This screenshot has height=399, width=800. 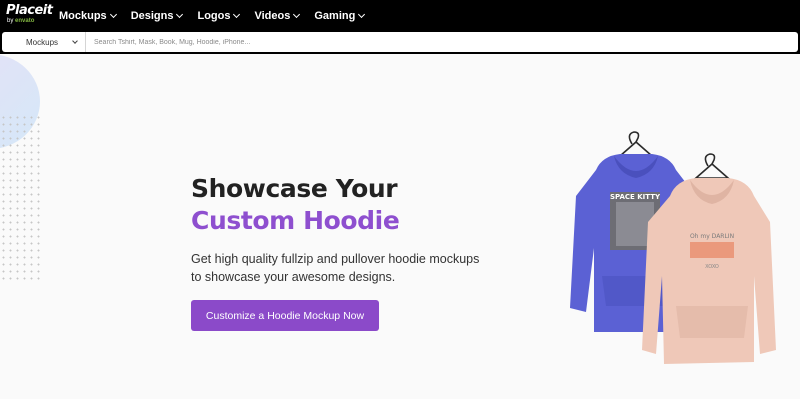 I want to click on hero-title: Showcase Your Custom Hoodie, so click(x=295, y=205).